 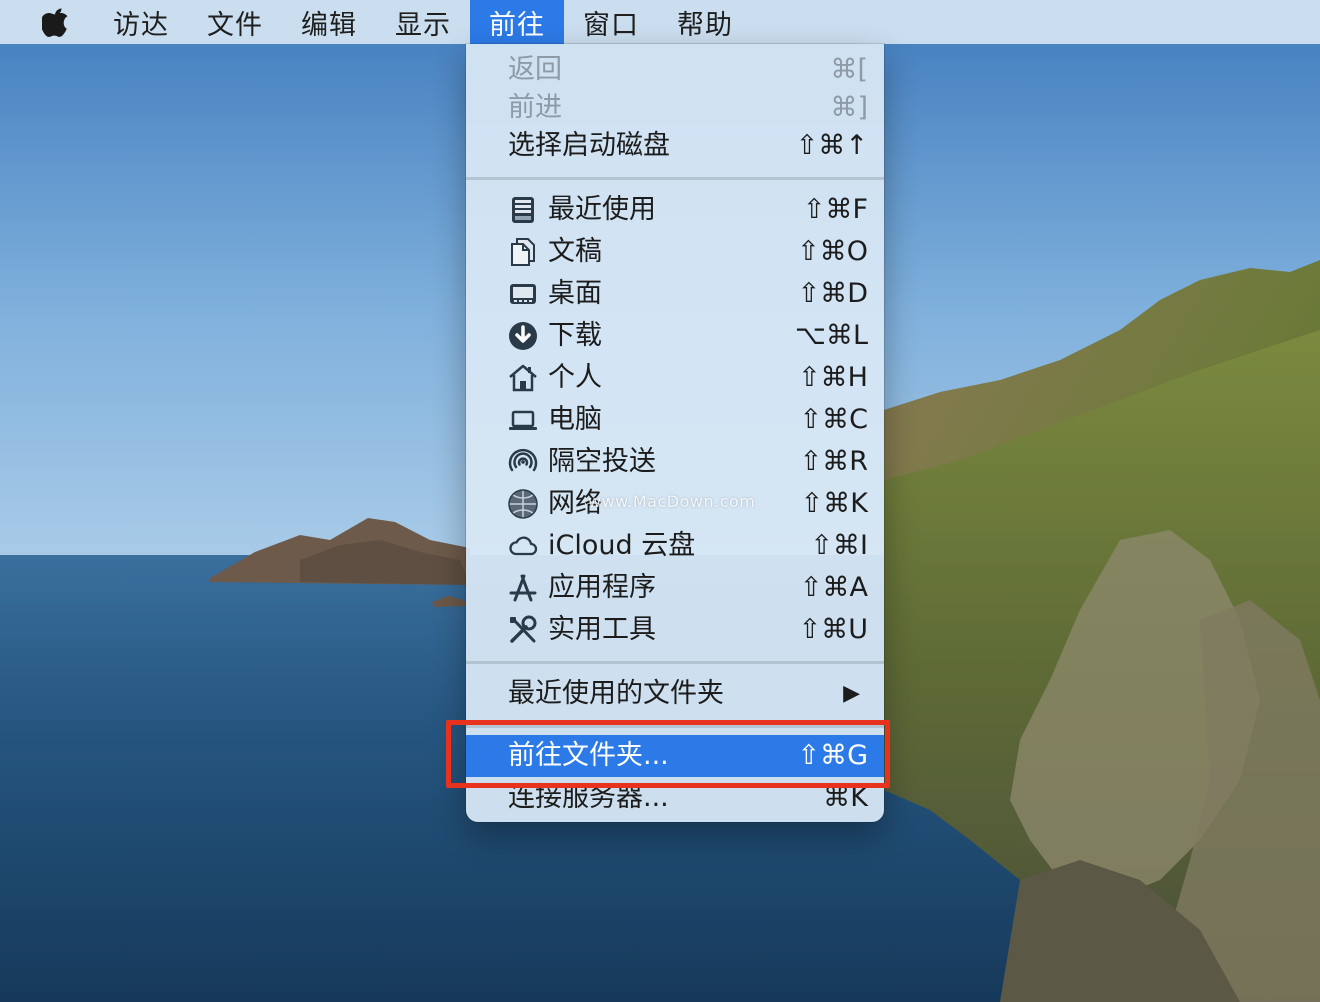 I want to click on menu-bar: 访达 文件 编辑 显示 前往 窗口 帮助, so click(x=660, y=22).